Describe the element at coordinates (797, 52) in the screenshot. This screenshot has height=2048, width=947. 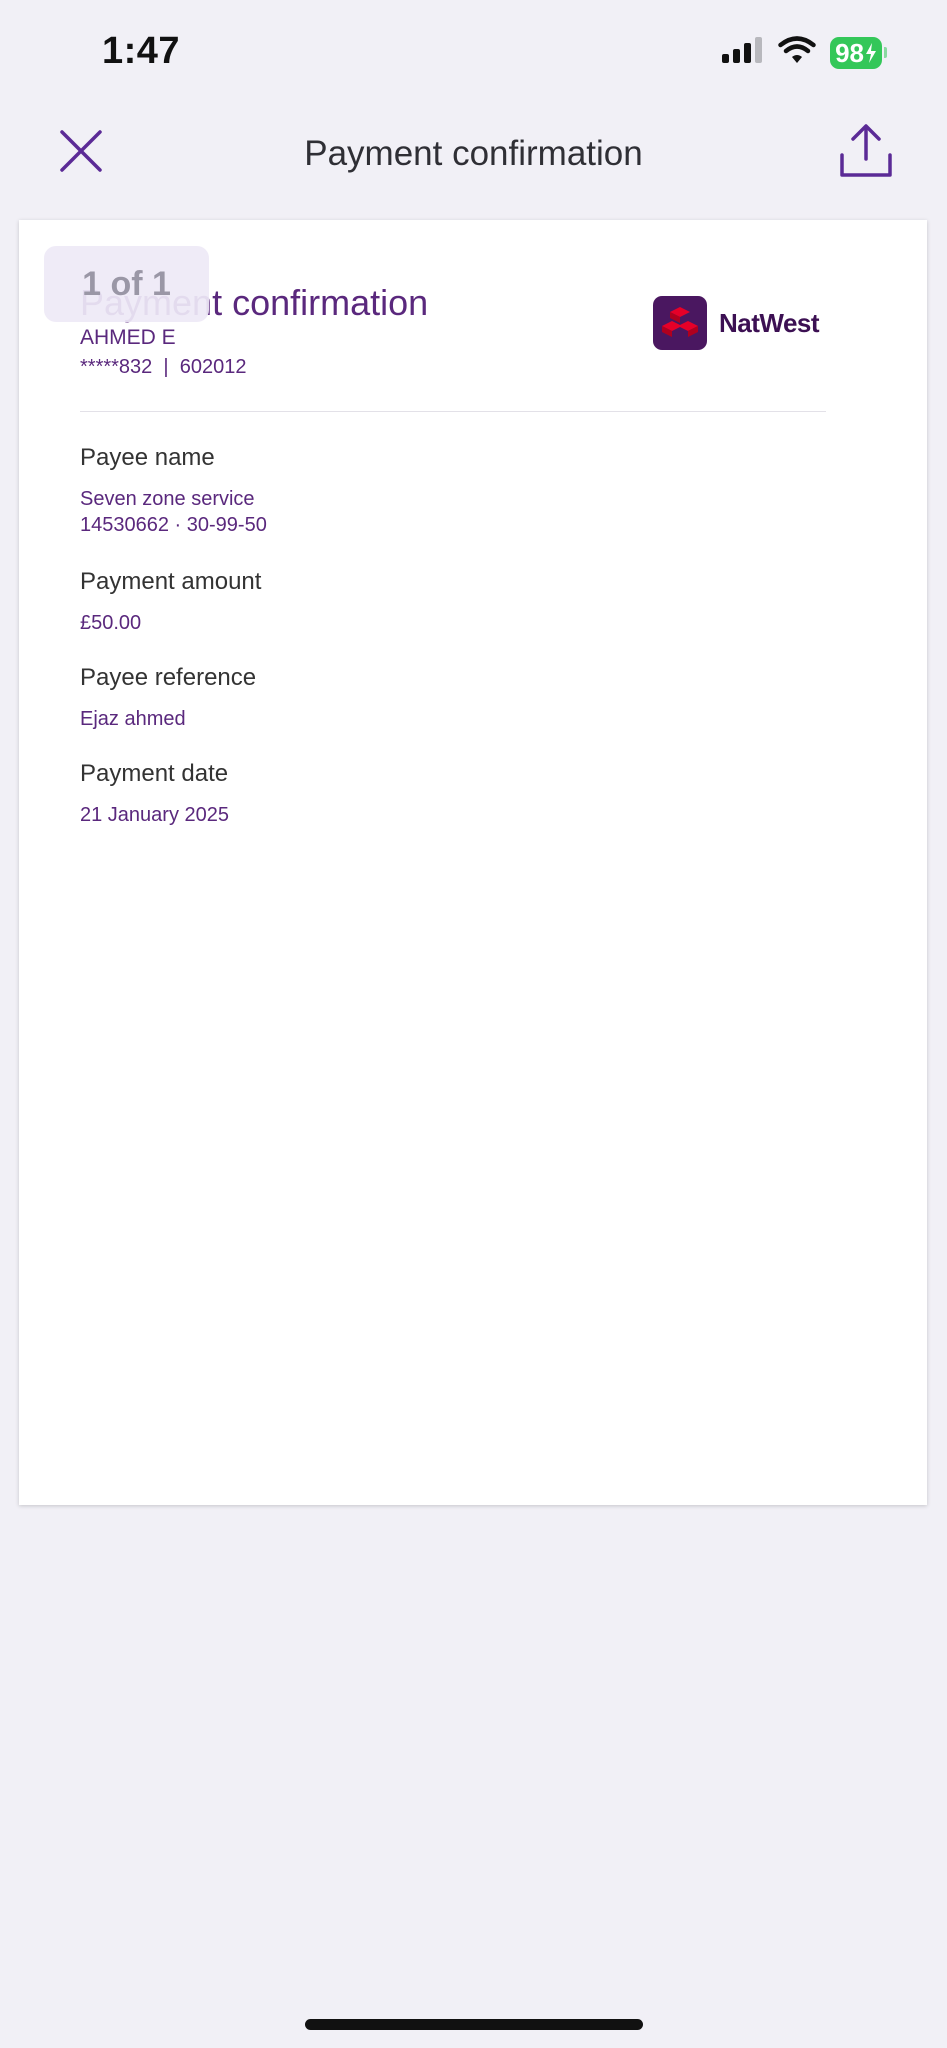
I see `wifi-icon` at that location.